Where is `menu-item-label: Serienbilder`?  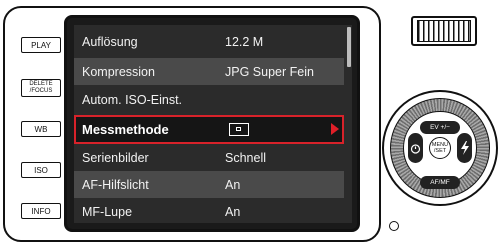 menu-item-label: Serienbilder is located at coordinates (115, 157).